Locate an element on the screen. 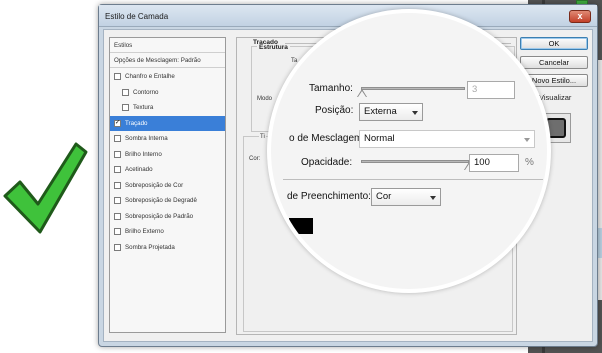 Image resolution: width=602 pixels, height=353 pixels. style-item: Brilho Interno is located at coordinates (167, 154).